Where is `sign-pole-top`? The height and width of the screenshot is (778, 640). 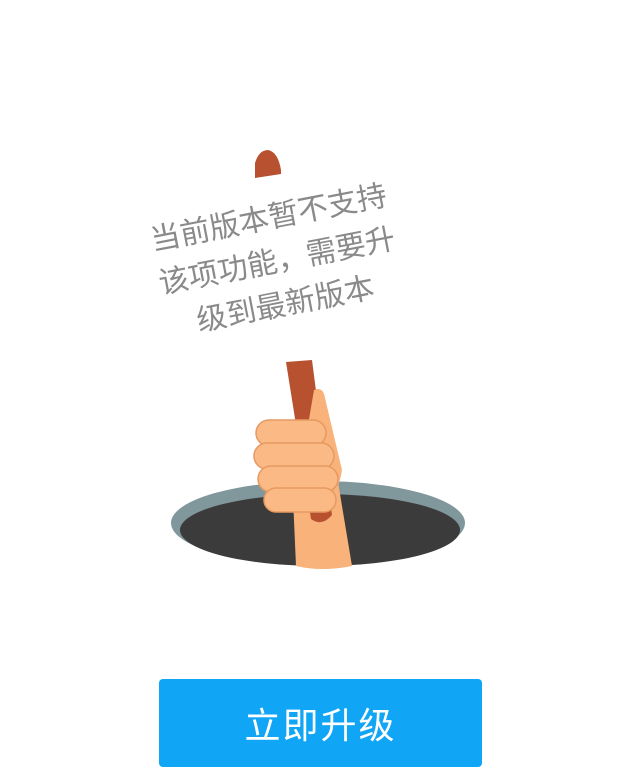 sign-pole-top is located at coordinates (268, 164).